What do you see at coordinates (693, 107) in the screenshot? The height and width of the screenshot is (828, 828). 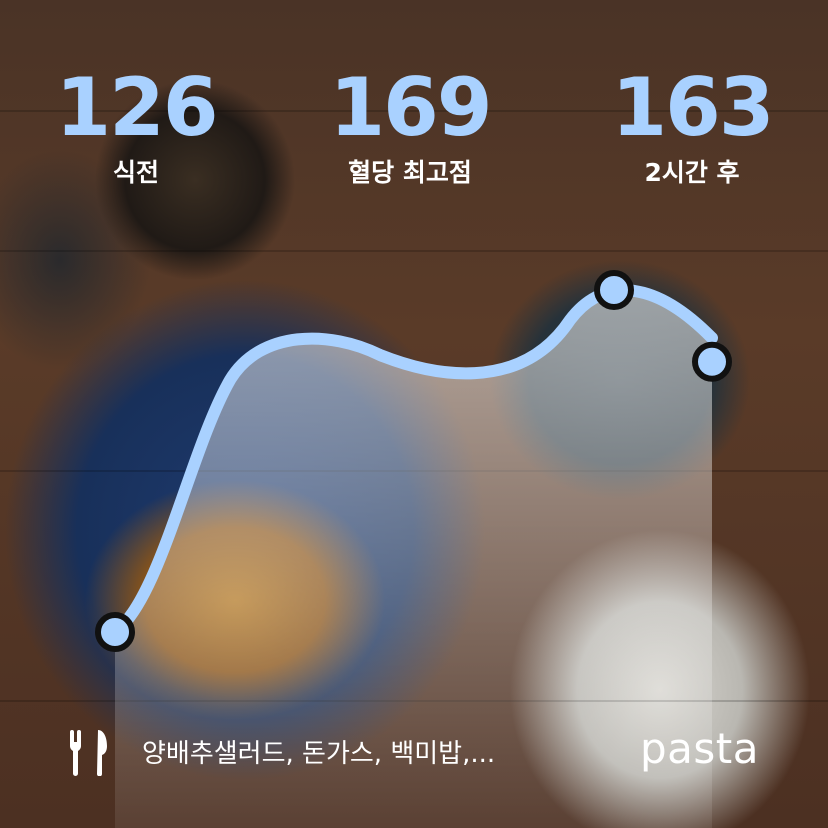 I see `stat-value-after: 163` at bounding box center [693, 107].